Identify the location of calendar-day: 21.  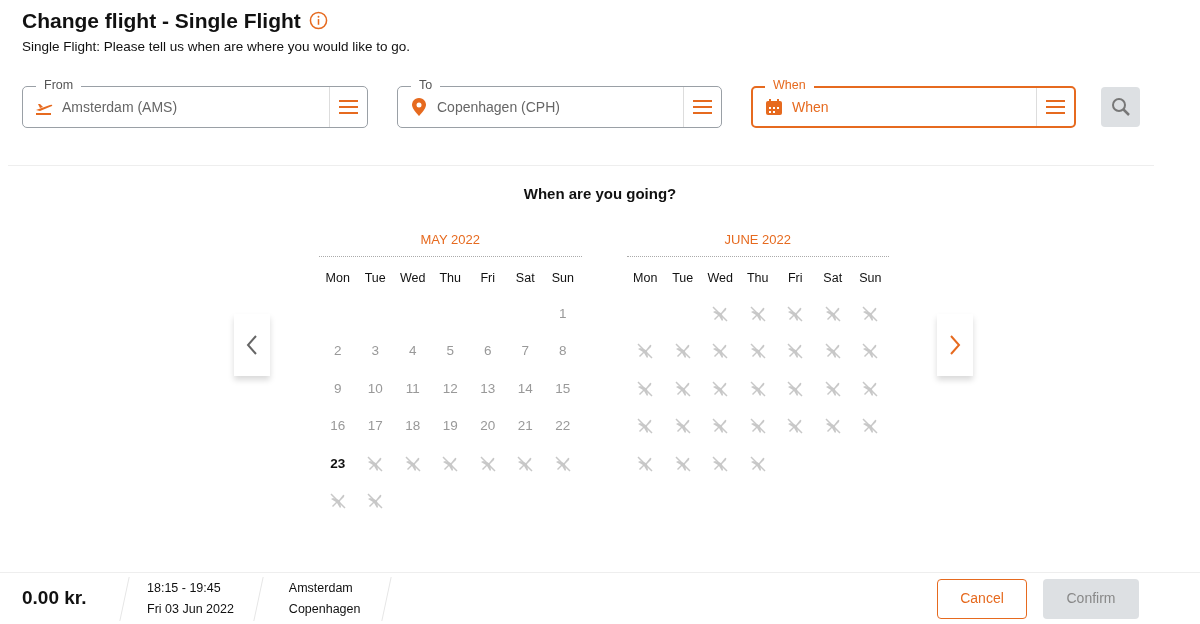
(525, 426).